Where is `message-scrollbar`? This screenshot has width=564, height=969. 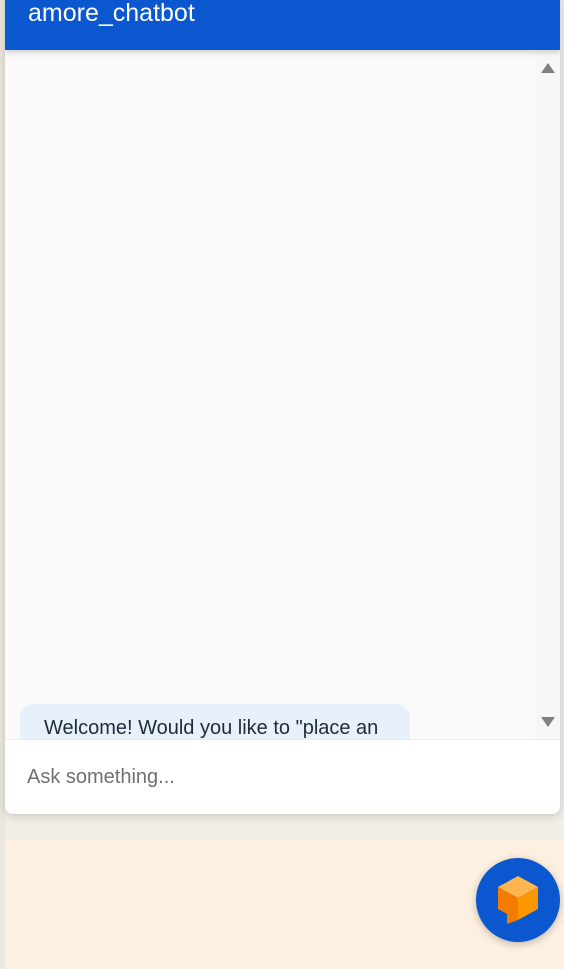
message-scrollbar is located at coordinates (547, 394).